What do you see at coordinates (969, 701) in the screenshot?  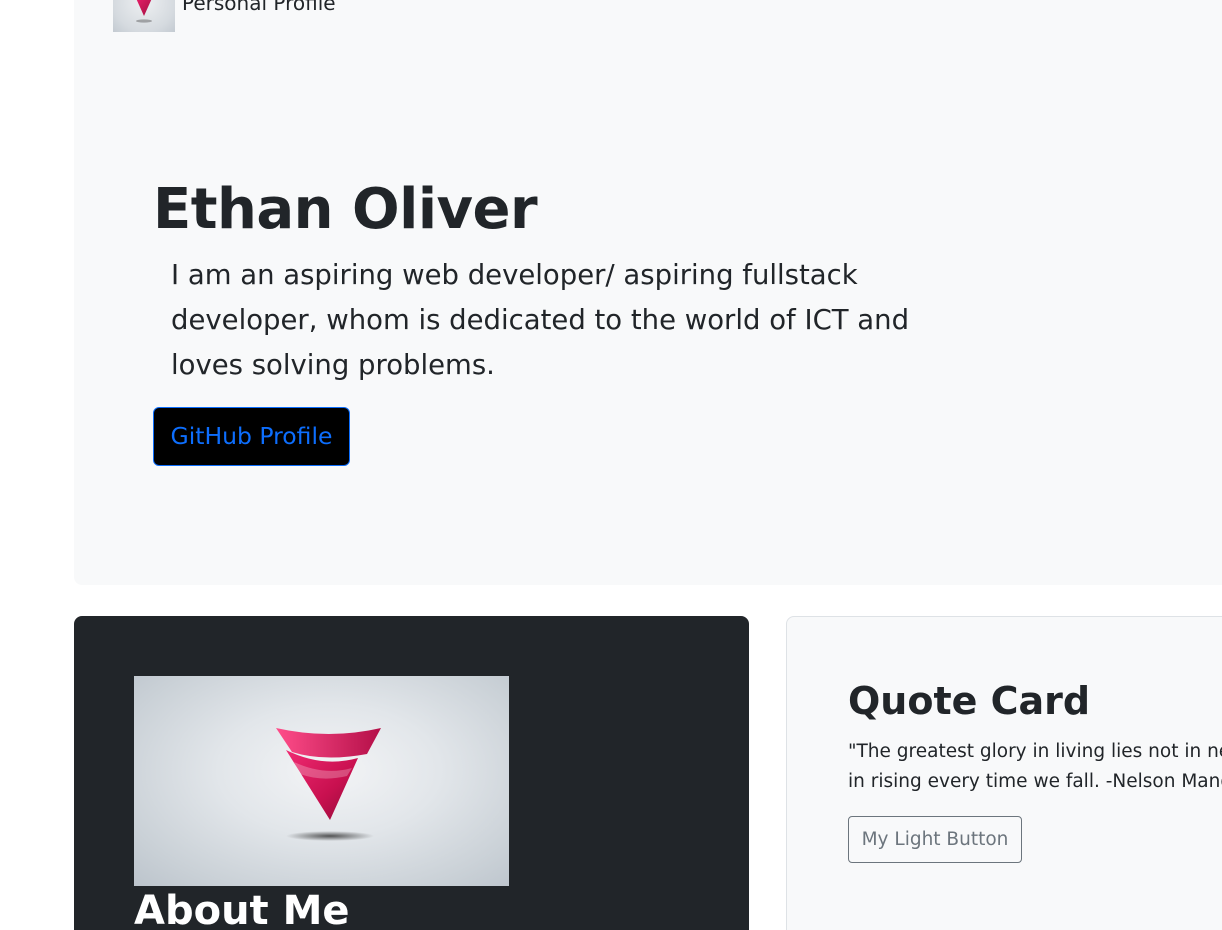 I see `quote-title: Quote Card` at bounding box center [969, 701].